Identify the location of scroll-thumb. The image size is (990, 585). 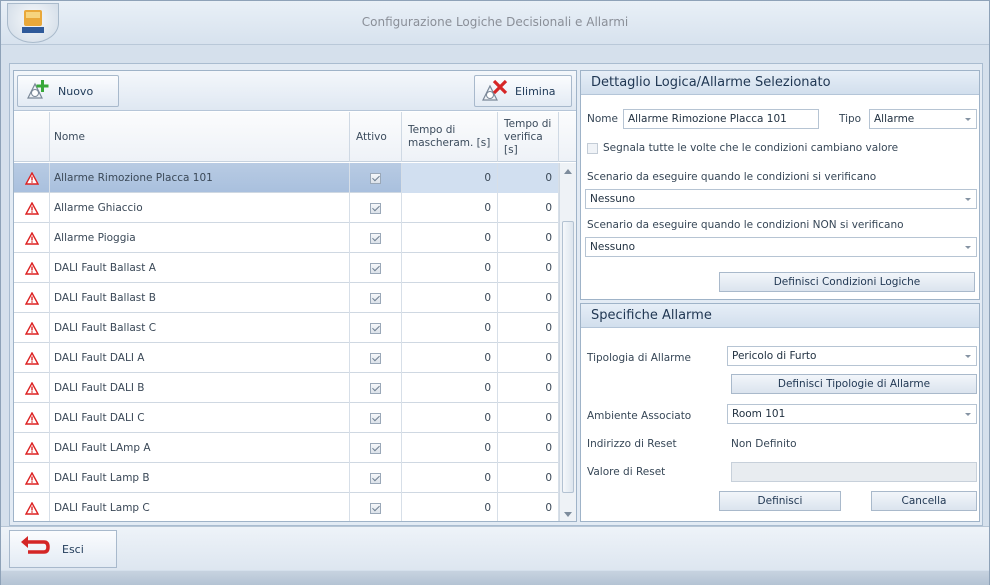
(568, 357).